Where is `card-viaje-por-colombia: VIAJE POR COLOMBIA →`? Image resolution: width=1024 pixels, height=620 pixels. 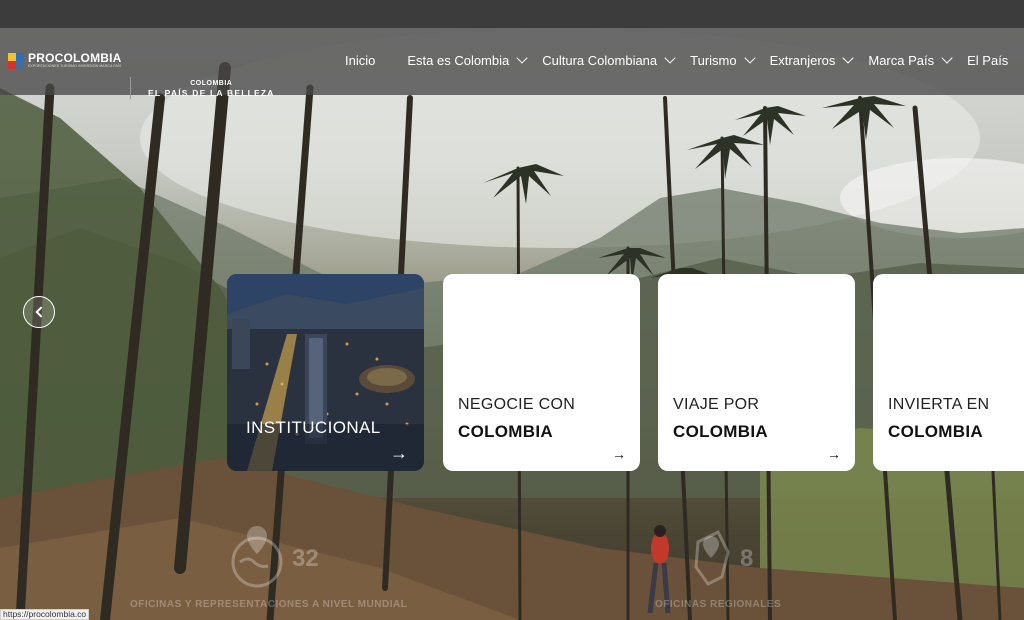 card-viaje-por-colombia: VIAJE POR COLOMBIA → is located at coordinates (756, 372).